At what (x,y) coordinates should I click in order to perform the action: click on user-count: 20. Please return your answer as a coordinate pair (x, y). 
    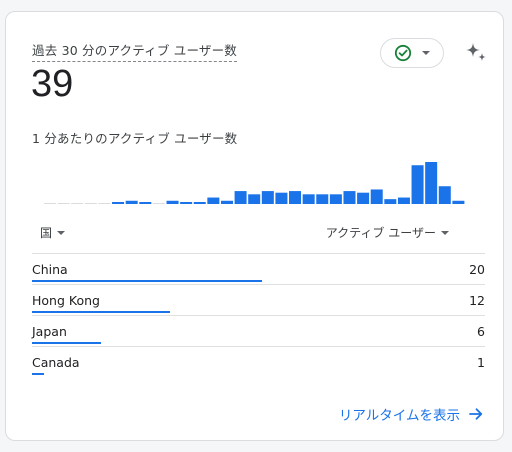
    Looking at the image, I should click on (477, 269).